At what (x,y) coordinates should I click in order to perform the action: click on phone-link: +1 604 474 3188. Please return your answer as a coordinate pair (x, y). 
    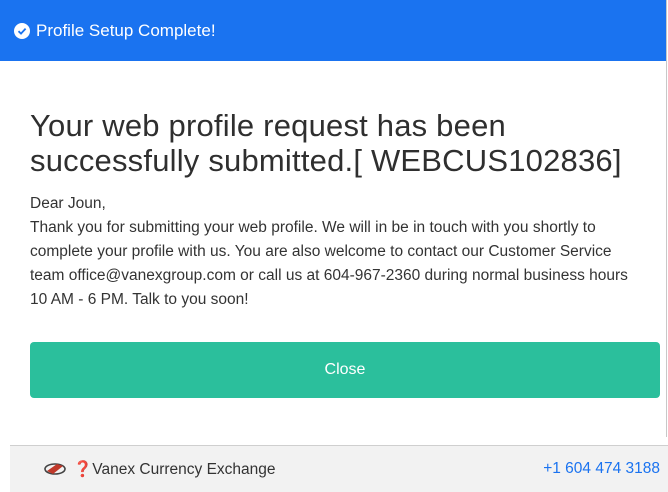
    Looking at the image, I should click on (601, 469).